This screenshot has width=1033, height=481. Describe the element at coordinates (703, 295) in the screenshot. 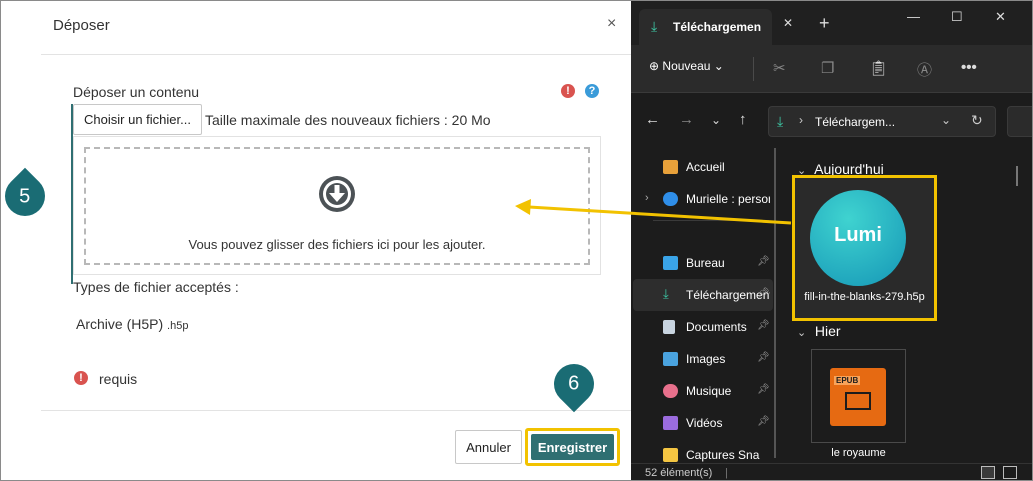

I see `sidebar-item-telechargements: ⤓ Téléchargements 📌︎` at that location.